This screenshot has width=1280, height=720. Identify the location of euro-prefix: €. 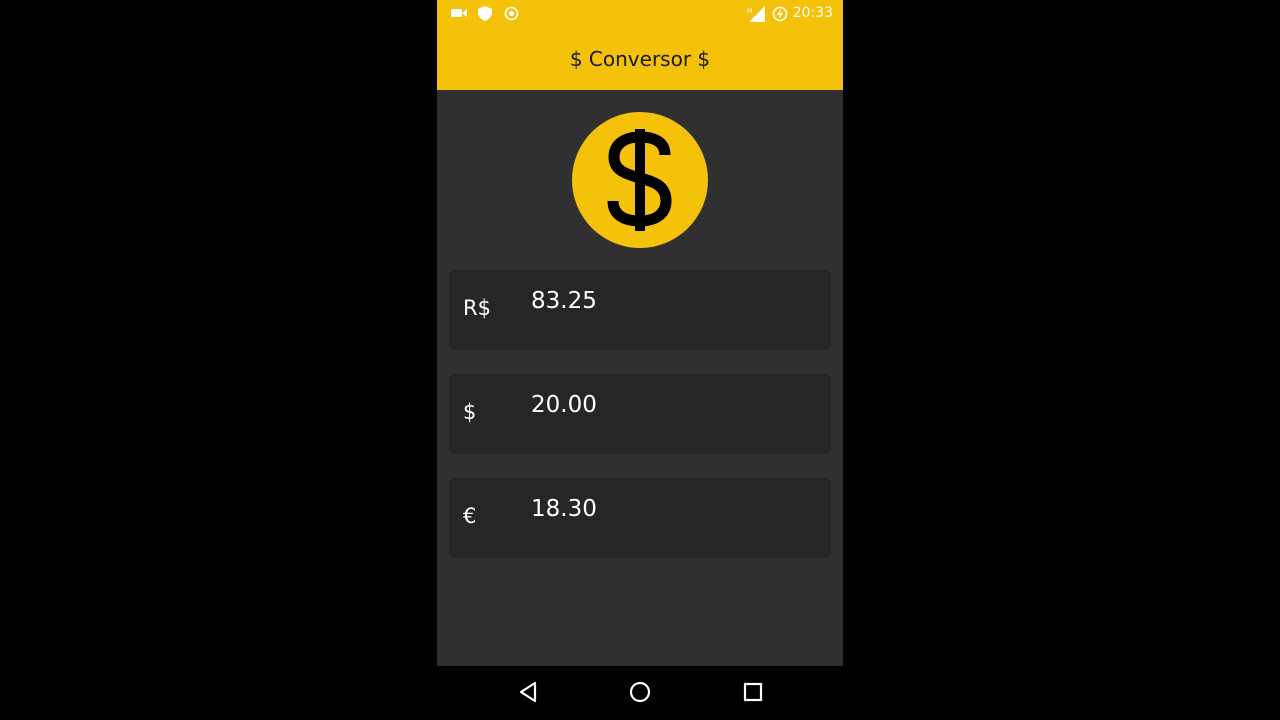
(470, 516).